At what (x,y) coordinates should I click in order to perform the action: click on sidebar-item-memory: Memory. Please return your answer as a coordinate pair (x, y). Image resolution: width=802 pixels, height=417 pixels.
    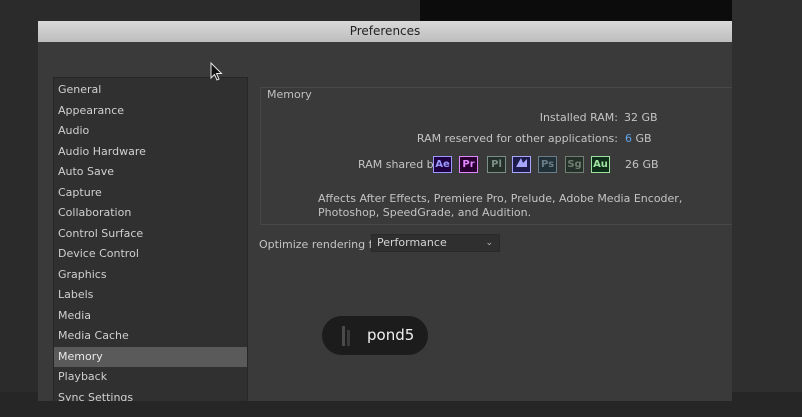
    Looking at the image, I should click on (150, 356).